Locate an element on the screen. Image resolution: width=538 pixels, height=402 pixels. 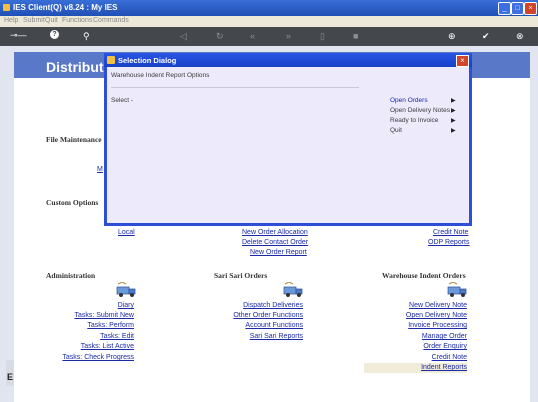
forward-icon: » is located at coordinates (288, 36).